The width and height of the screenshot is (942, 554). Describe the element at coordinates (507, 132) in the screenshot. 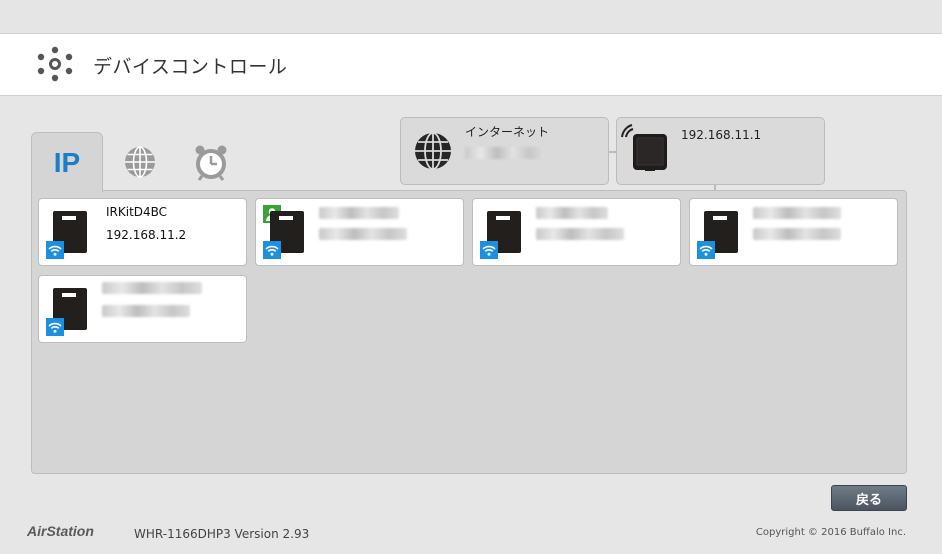

I see `internet-label: インターネット` at that location.